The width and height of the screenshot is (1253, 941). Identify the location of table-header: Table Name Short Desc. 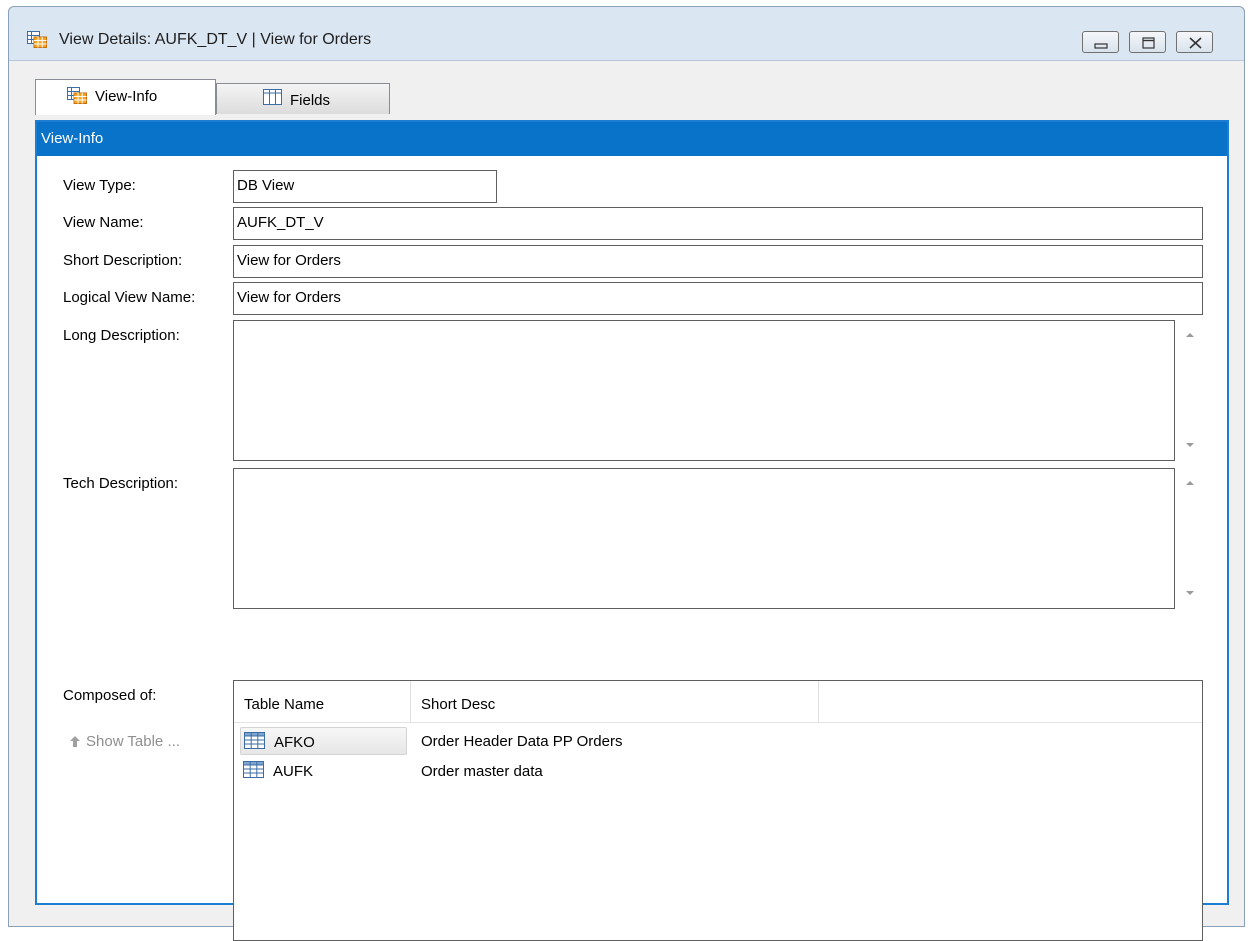
(718, 702).